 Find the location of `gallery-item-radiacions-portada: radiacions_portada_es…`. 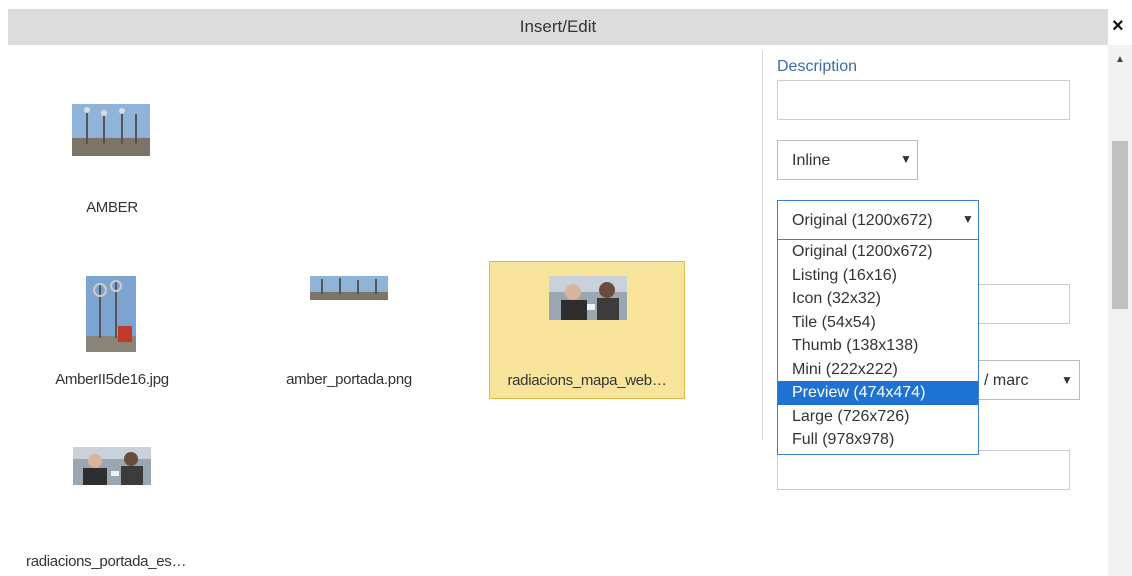

gallery-item-radiacions-portada: radiacions_portada_es… is located at coordinates (112, 504).